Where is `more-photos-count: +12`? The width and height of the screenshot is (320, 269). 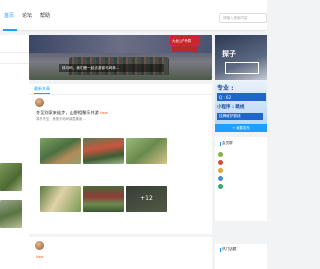 more-photos-count: +12 is located at coordinates (146, 199).